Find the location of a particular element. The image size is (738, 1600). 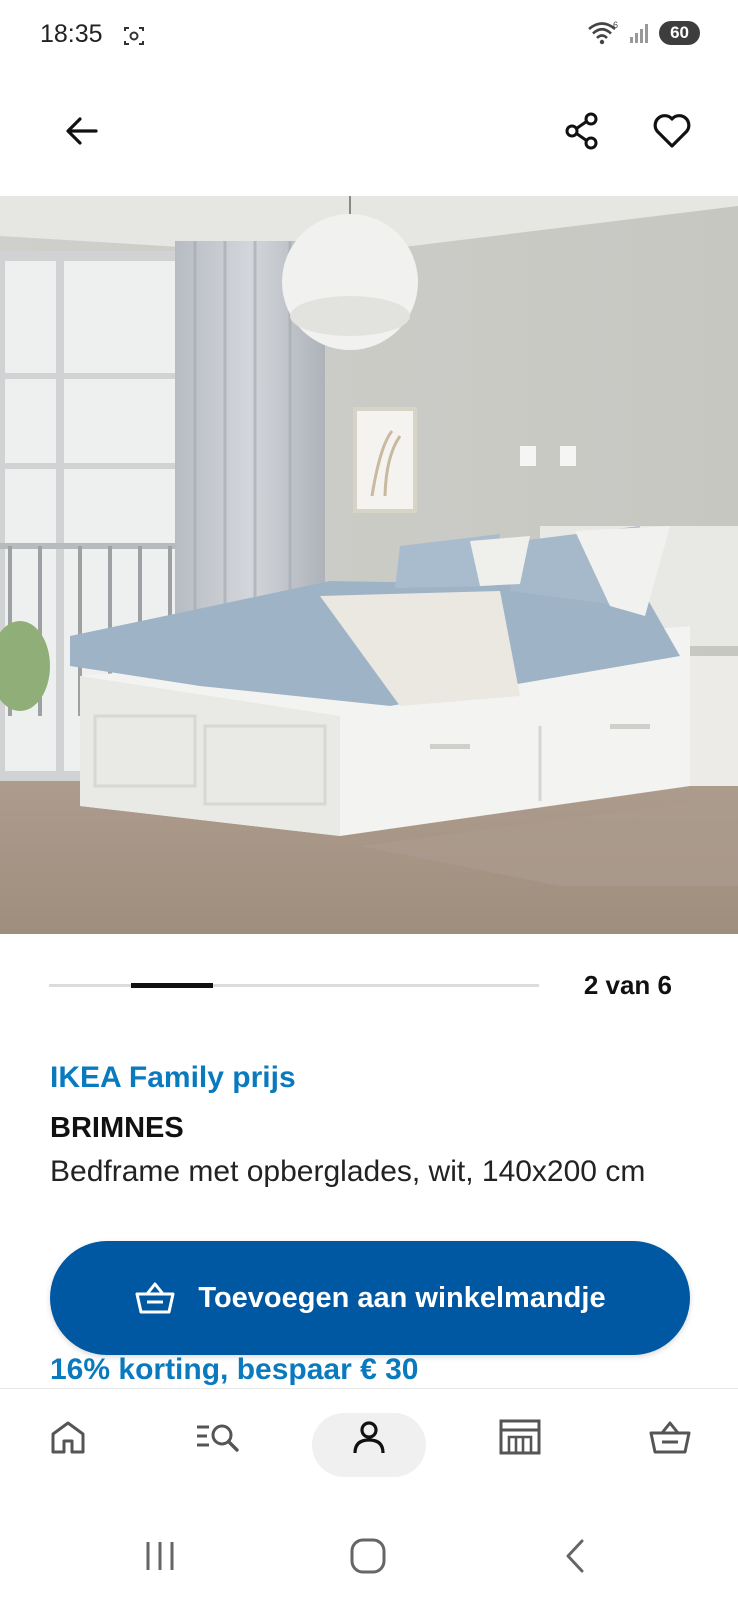

svg-text: 6 is located at coordinates (615, 25).